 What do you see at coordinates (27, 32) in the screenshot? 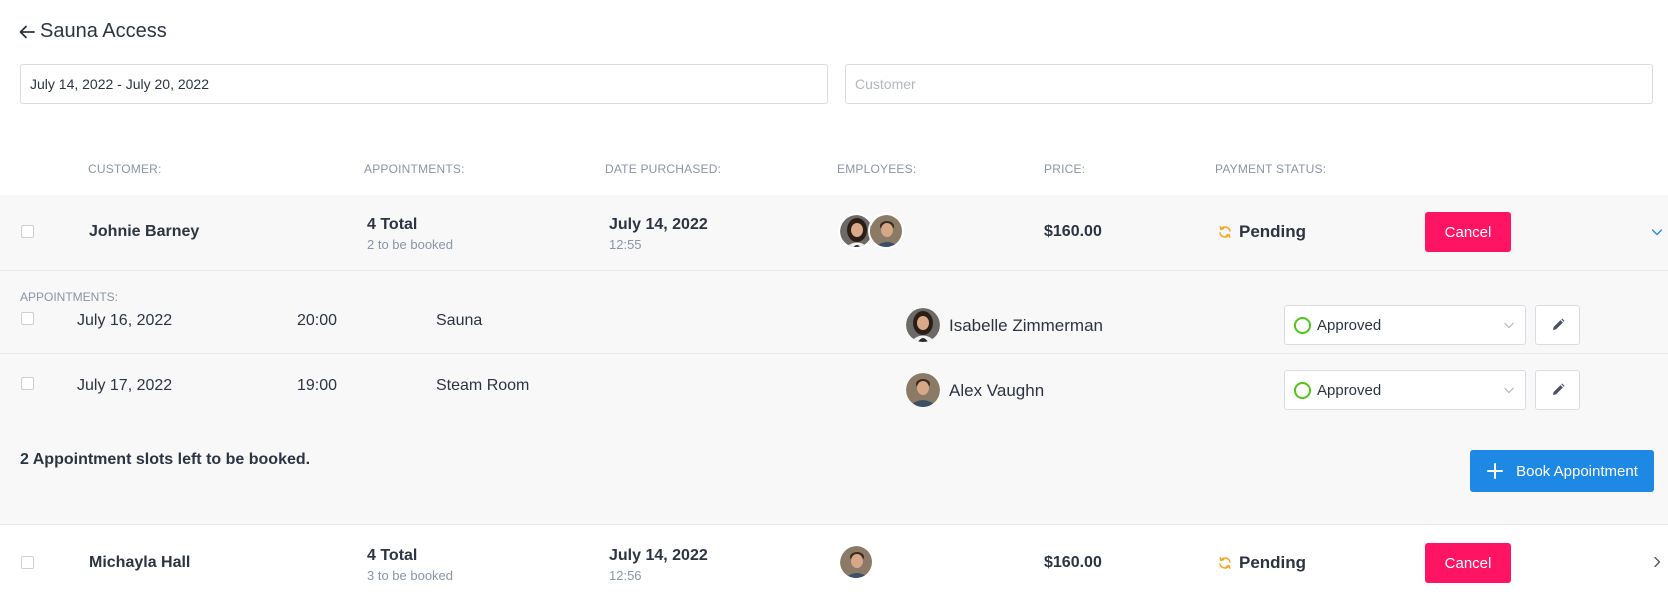
I see `arrow-left-icon` at bounding box center [27, 32].